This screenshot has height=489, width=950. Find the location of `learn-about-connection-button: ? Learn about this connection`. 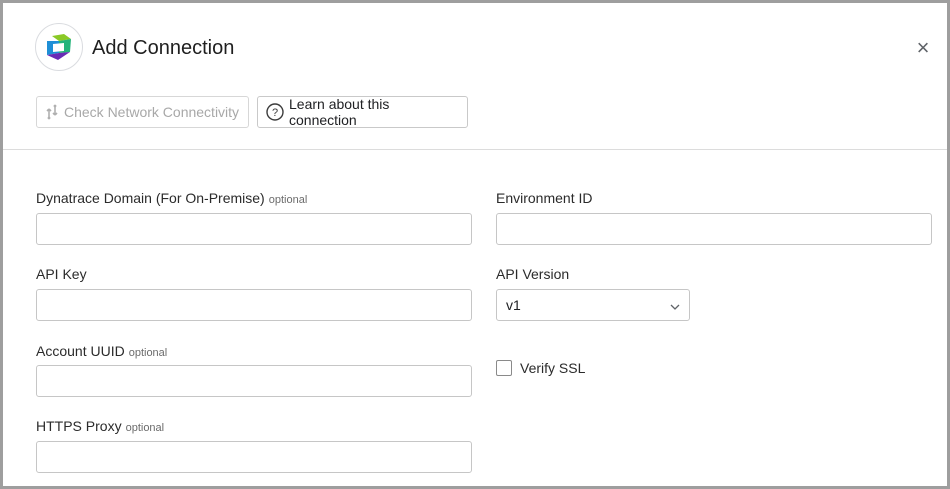

learn-about-connection-button: ? Learn about this connection is located at coordinates (362, 112).